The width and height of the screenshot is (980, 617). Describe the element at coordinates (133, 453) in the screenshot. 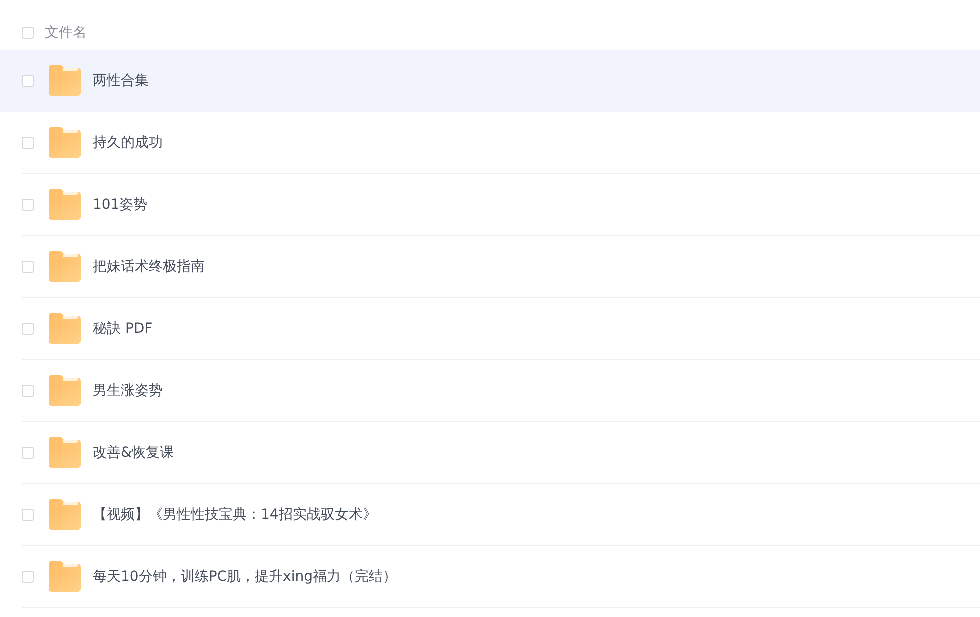

I see `file-name: 改善&恢复课` at that location.